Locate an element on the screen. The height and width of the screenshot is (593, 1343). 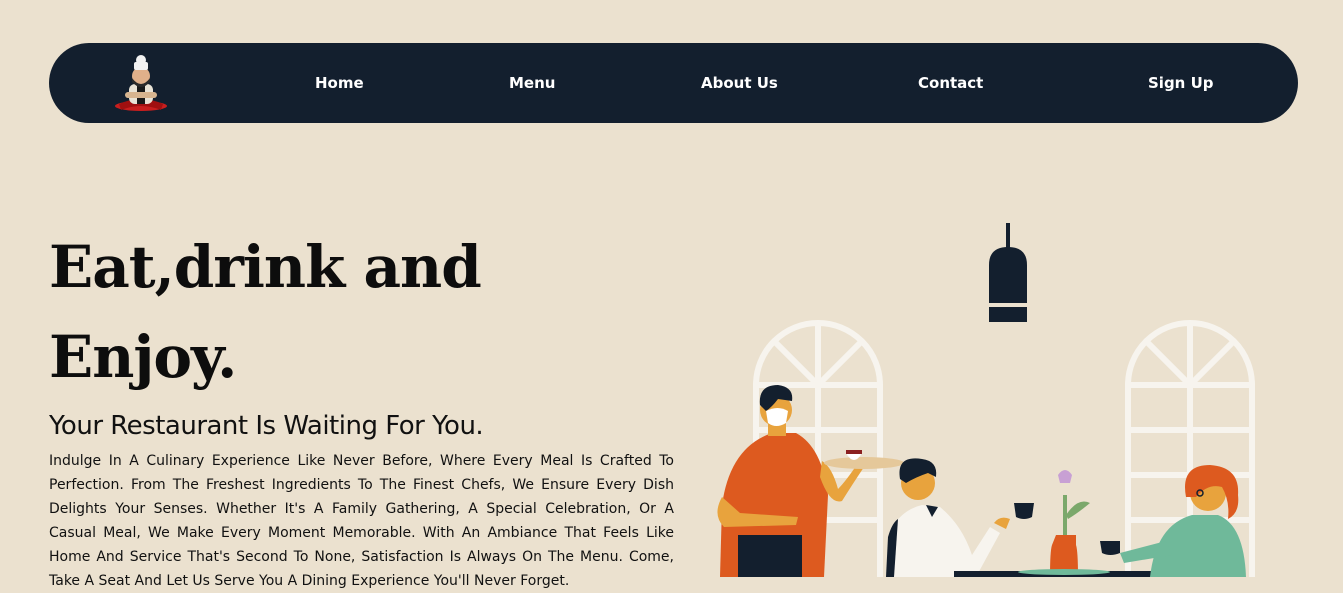
hero-title-line-2: Enjoy. is located at coordinates (143, 357).